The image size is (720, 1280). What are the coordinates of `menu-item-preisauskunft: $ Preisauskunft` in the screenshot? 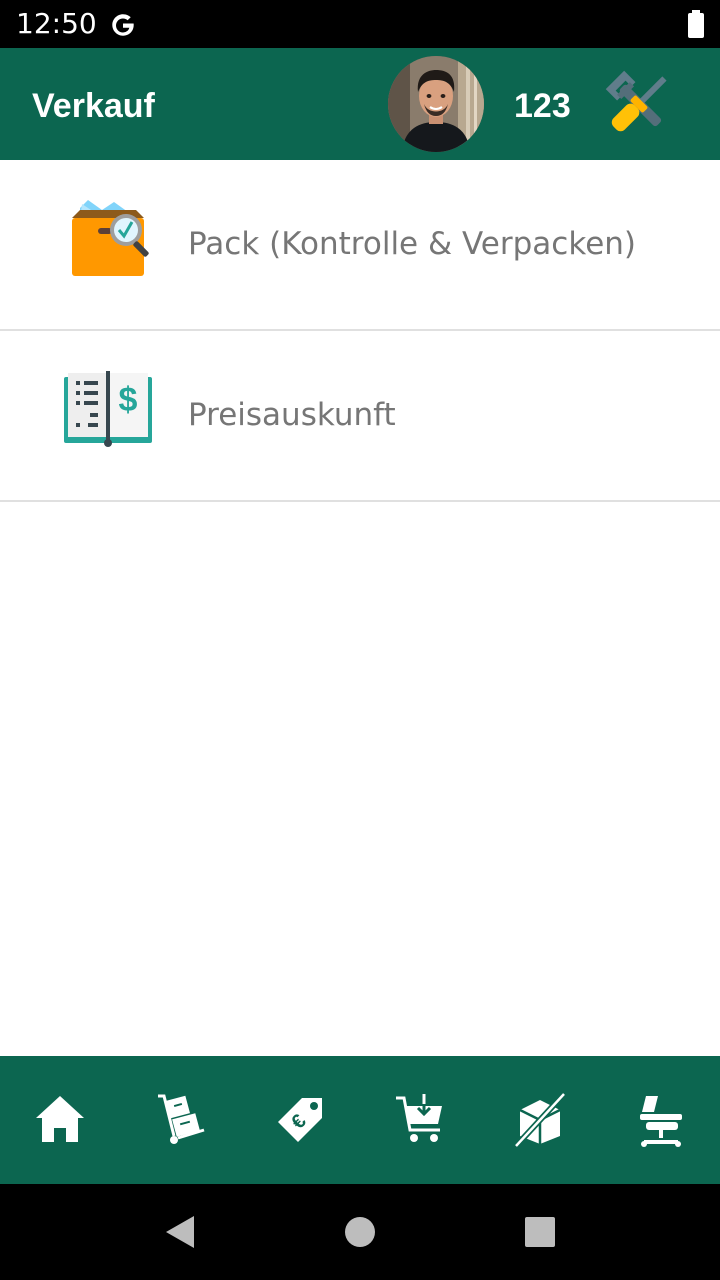 It's located at (360, 416).